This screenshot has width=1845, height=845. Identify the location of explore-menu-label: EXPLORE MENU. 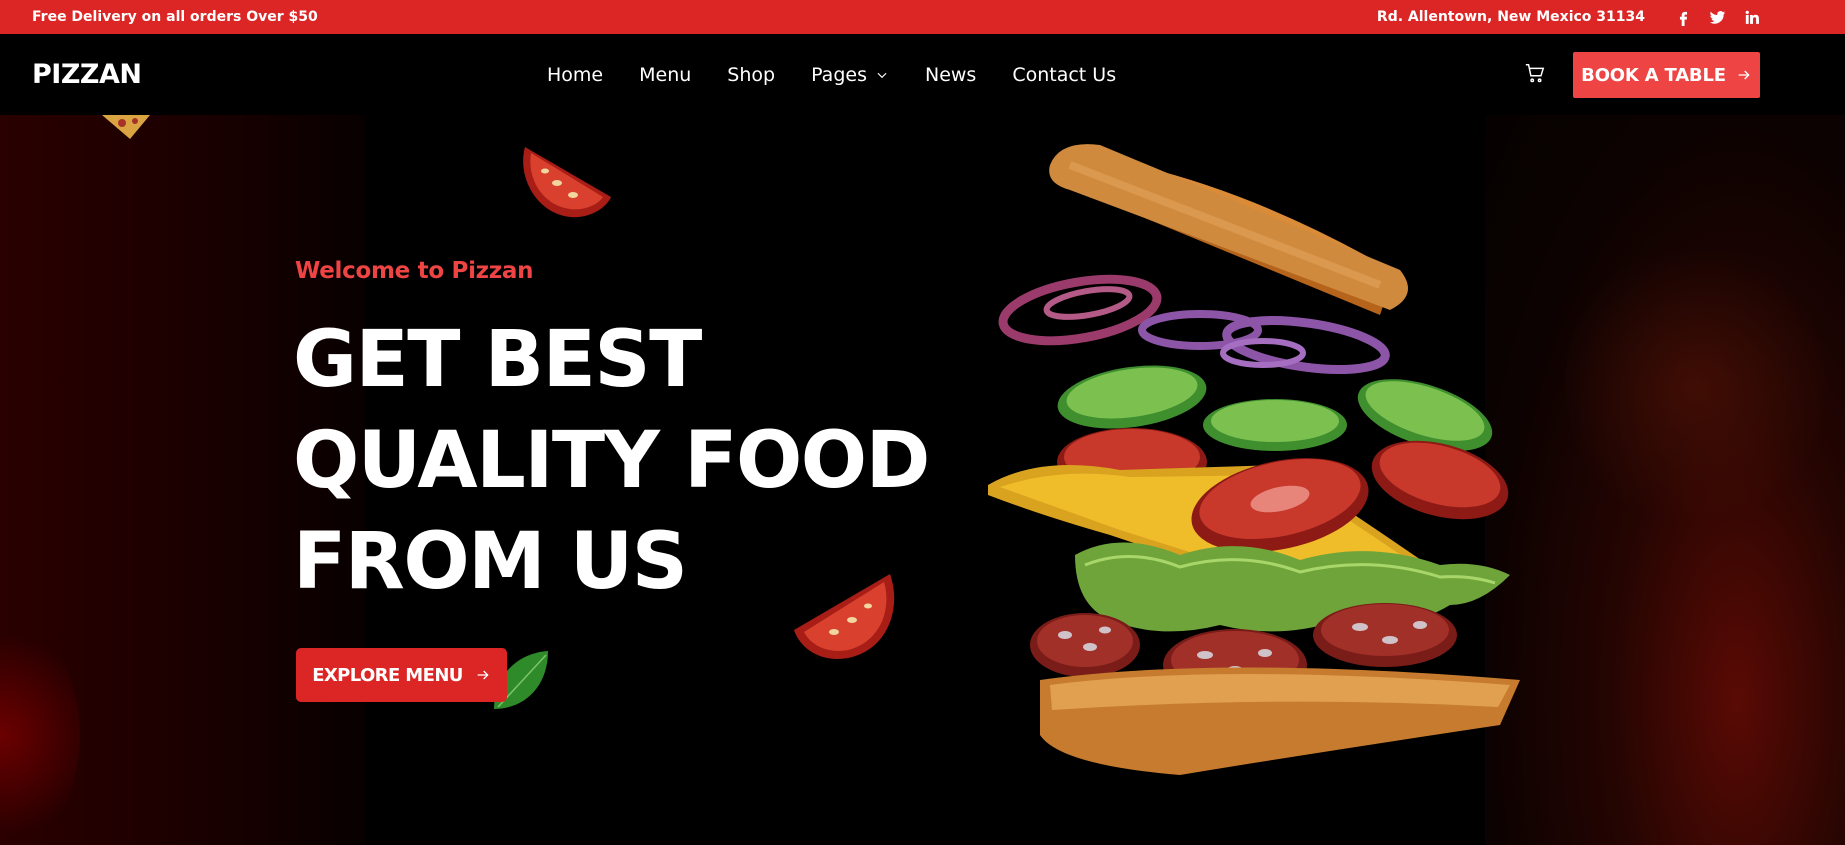
(387, 675).